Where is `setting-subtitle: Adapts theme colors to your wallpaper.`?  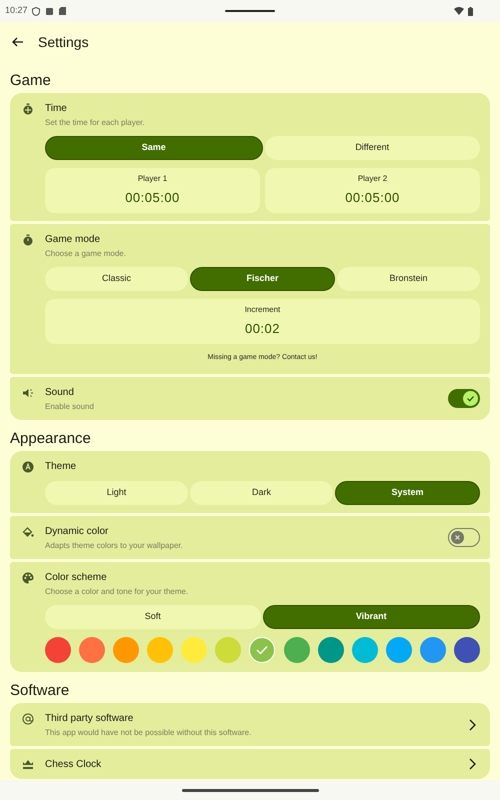 setting-subtitle: Adapts theme colors to your wallpaper. is located at coordinates (114, 545).